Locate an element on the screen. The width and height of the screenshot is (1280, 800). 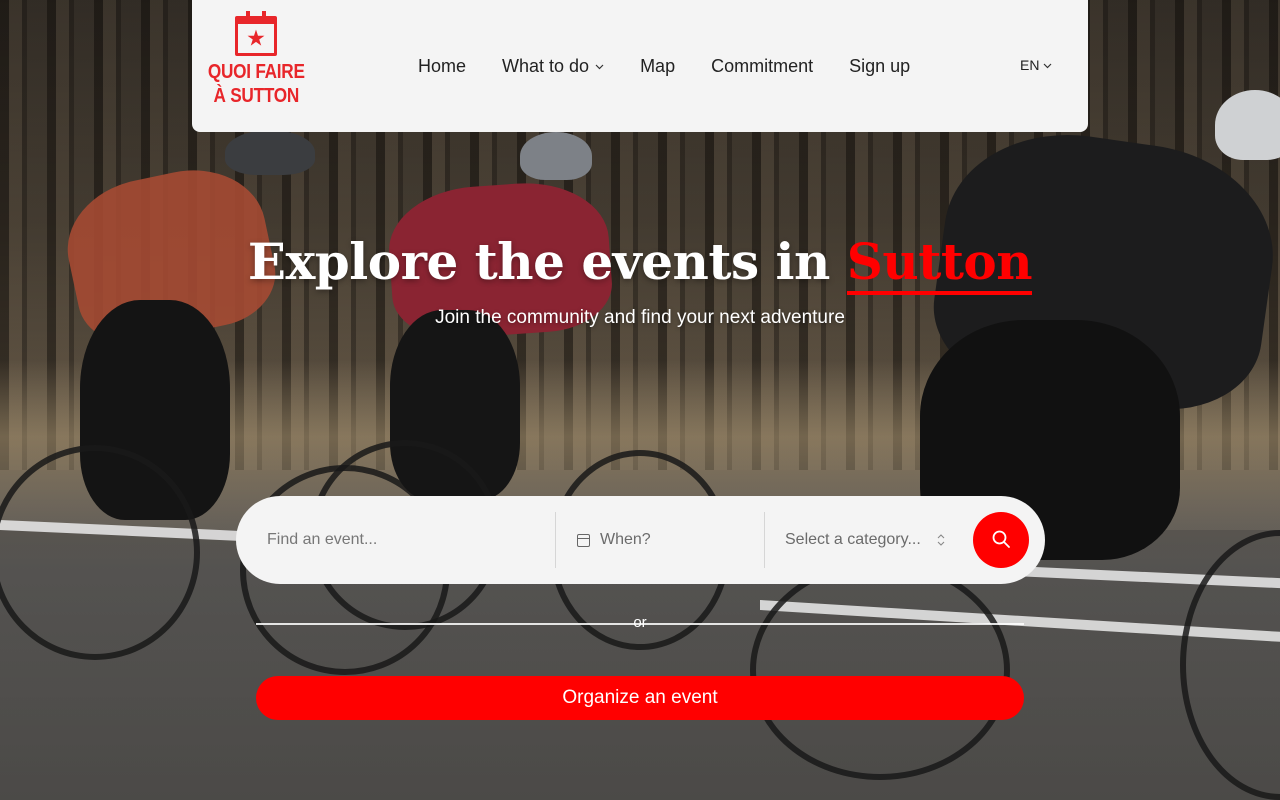
nav-item-label: Commitment is located at coordinates (762, 65).